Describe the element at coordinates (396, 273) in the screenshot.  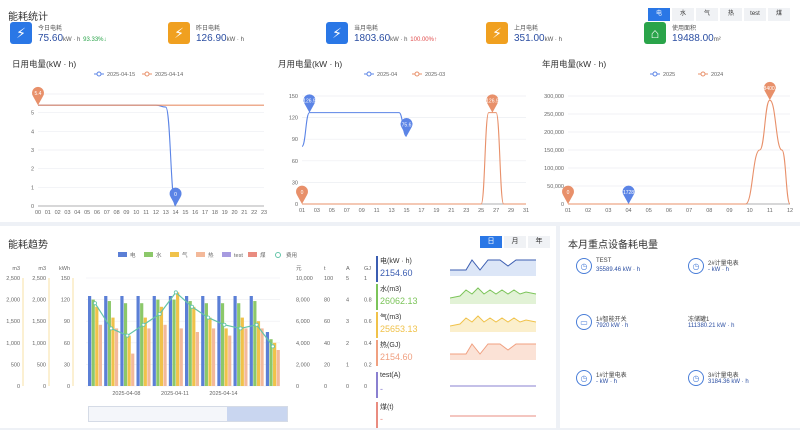
I see `sparkline-value: 2154.60` at that location.